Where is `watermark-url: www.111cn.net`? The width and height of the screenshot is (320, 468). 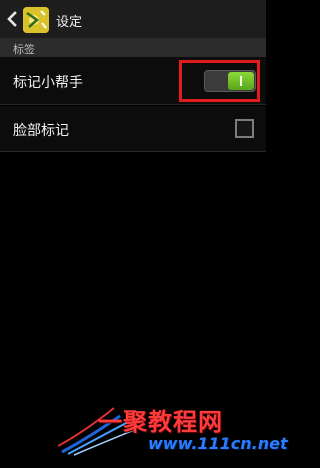
watermark-url: www.111cn.net is located at coordinates (218, 443).